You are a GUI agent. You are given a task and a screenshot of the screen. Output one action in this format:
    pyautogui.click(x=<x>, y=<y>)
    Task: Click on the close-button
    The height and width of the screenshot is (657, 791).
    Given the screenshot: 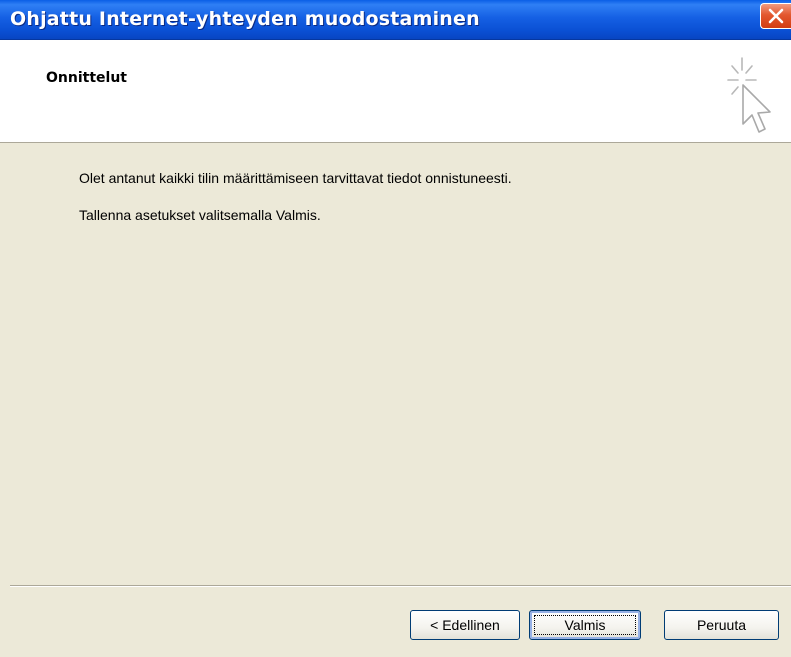 What is the action you would take?
    pyautogui.click(x=775, y=16)
    